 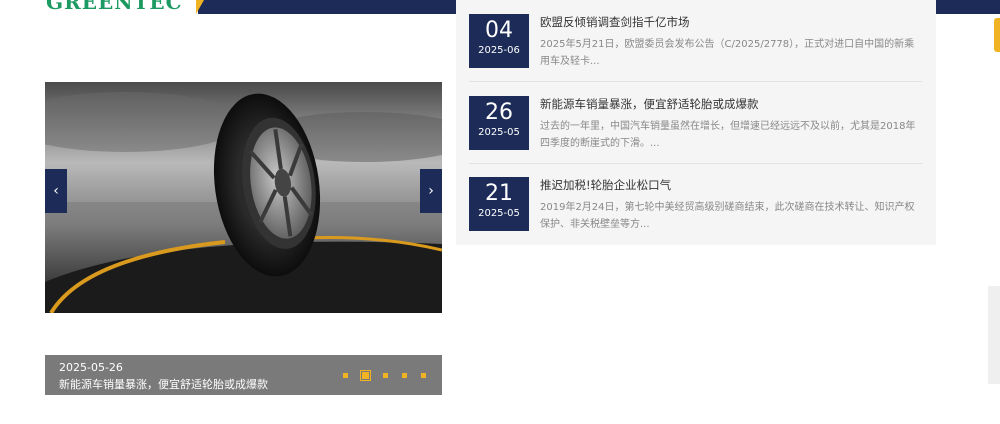 I want to click on news-date-box: 26 2025-05, so click(x=499, y=123).